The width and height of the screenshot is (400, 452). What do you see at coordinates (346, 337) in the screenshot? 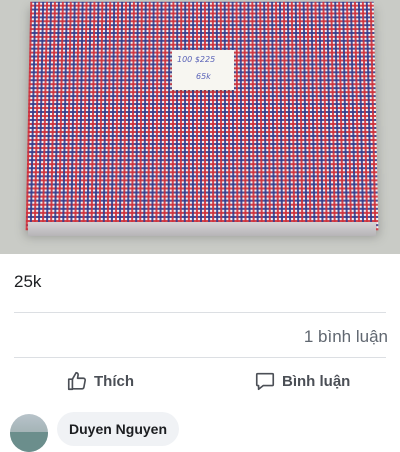
I see `comment-count: 1 bình luận` at bounding box center [346, 337].